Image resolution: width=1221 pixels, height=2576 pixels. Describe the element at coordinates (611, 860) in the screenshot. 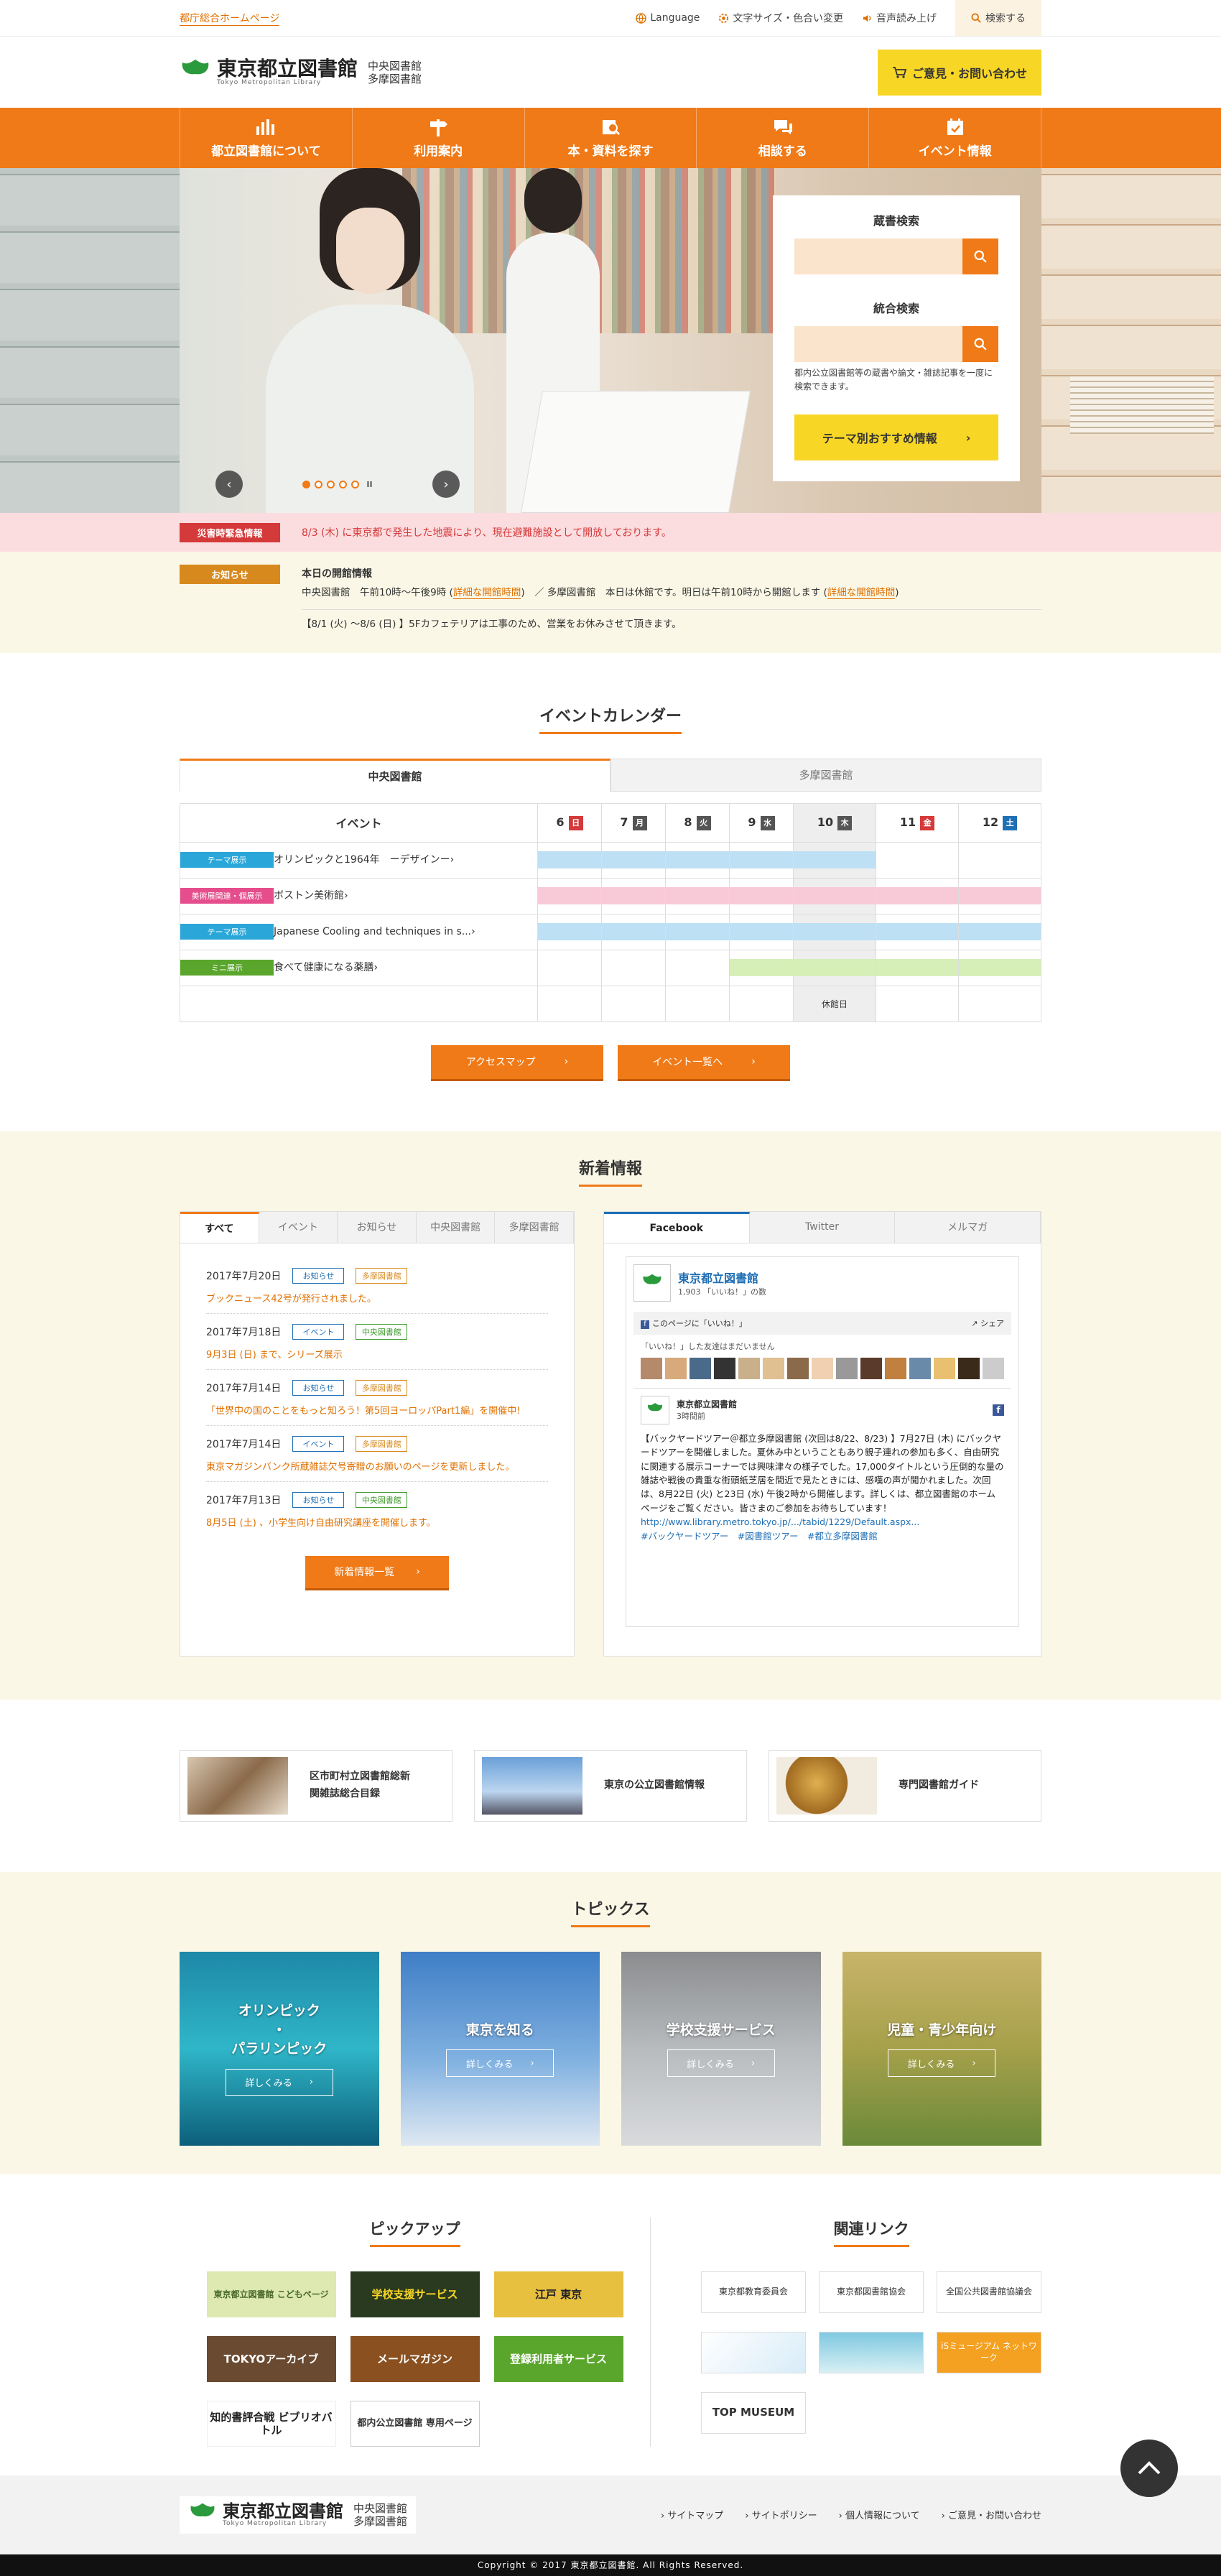

I see `table-row: テーマ展示 オリンピックと1964年 ーデザインー›` at that location.